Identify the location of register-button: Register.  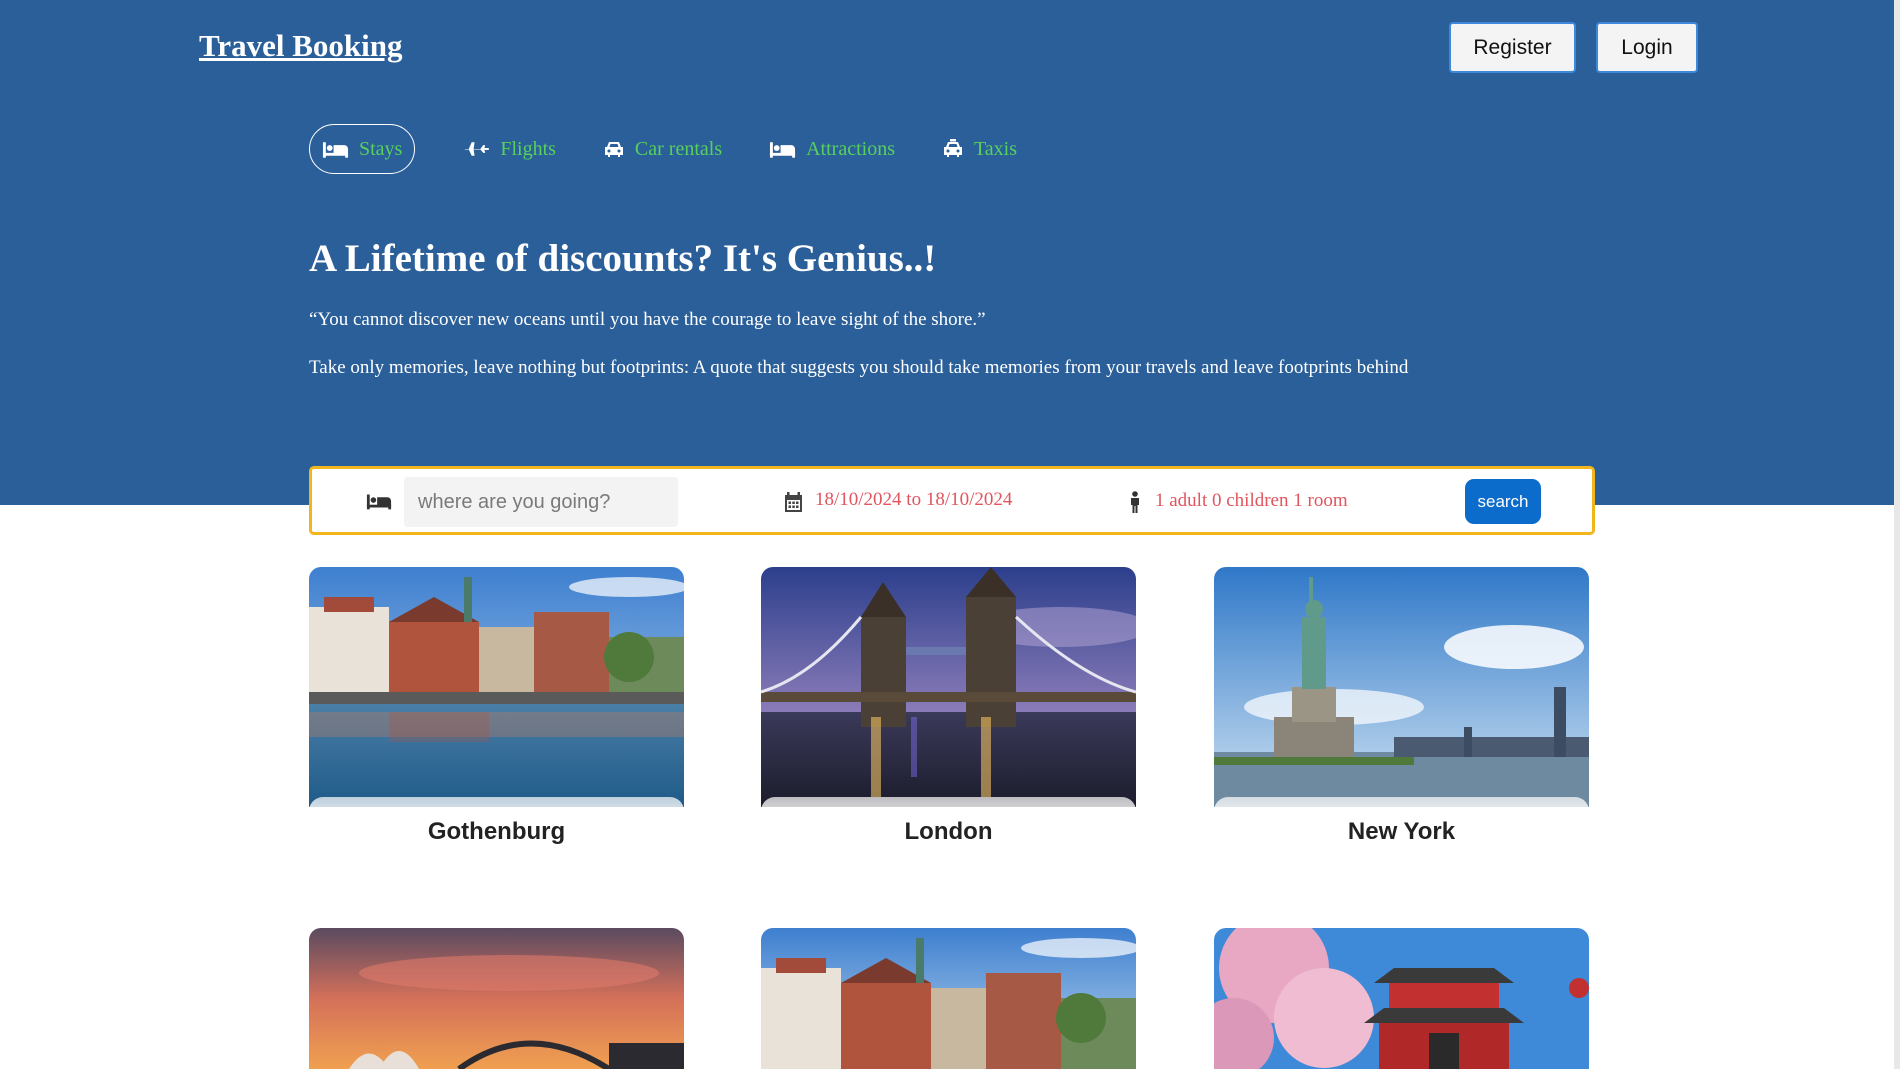
(1512, 47).